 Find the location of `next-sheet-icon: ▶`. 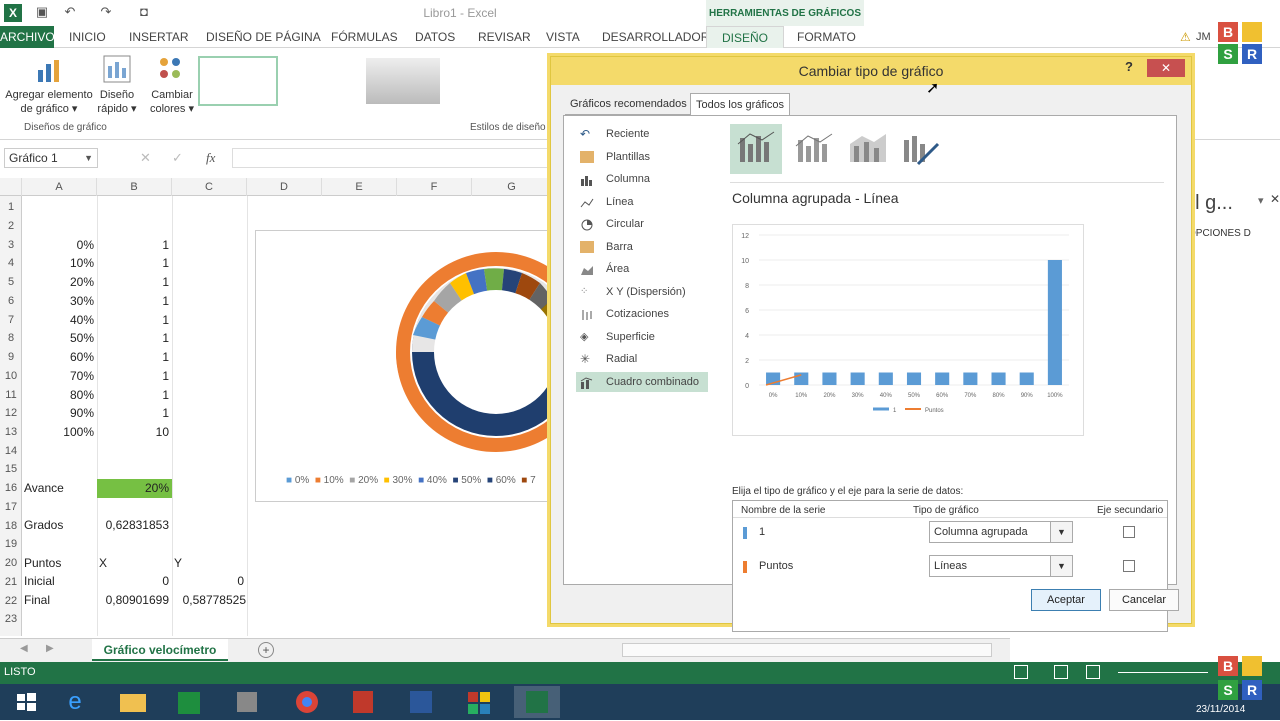

next-sheet-icon: ▶ is located at coordinates (50, 648).